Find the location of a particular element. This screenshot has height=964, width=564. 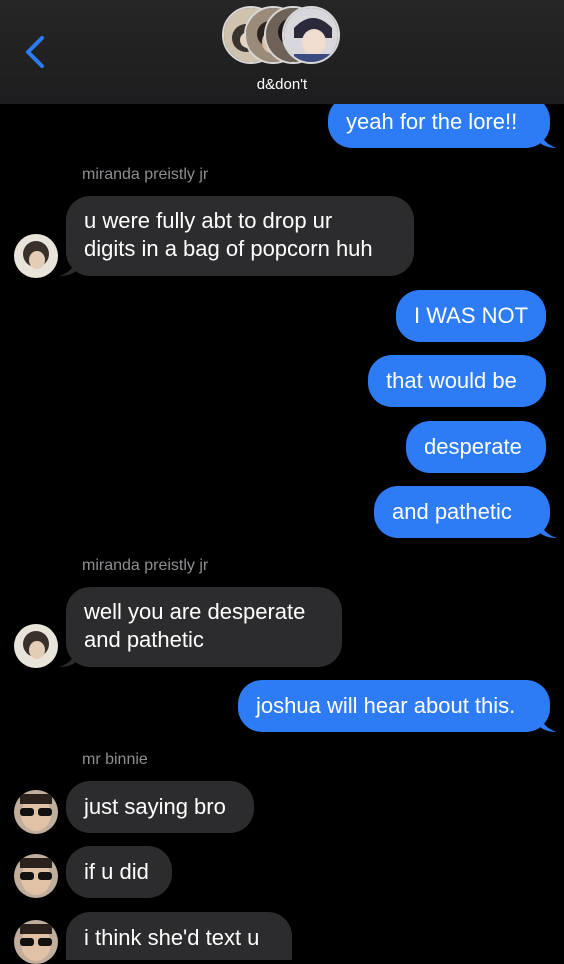

incoming-message: if u did is located at coordinates (119, 872).